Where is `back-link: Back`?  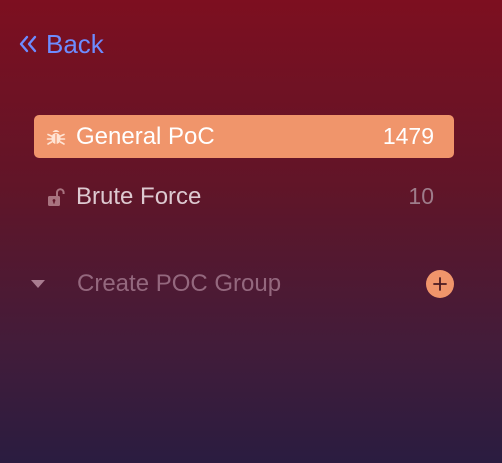 back-link: Back is located at coordinates (61, 44).